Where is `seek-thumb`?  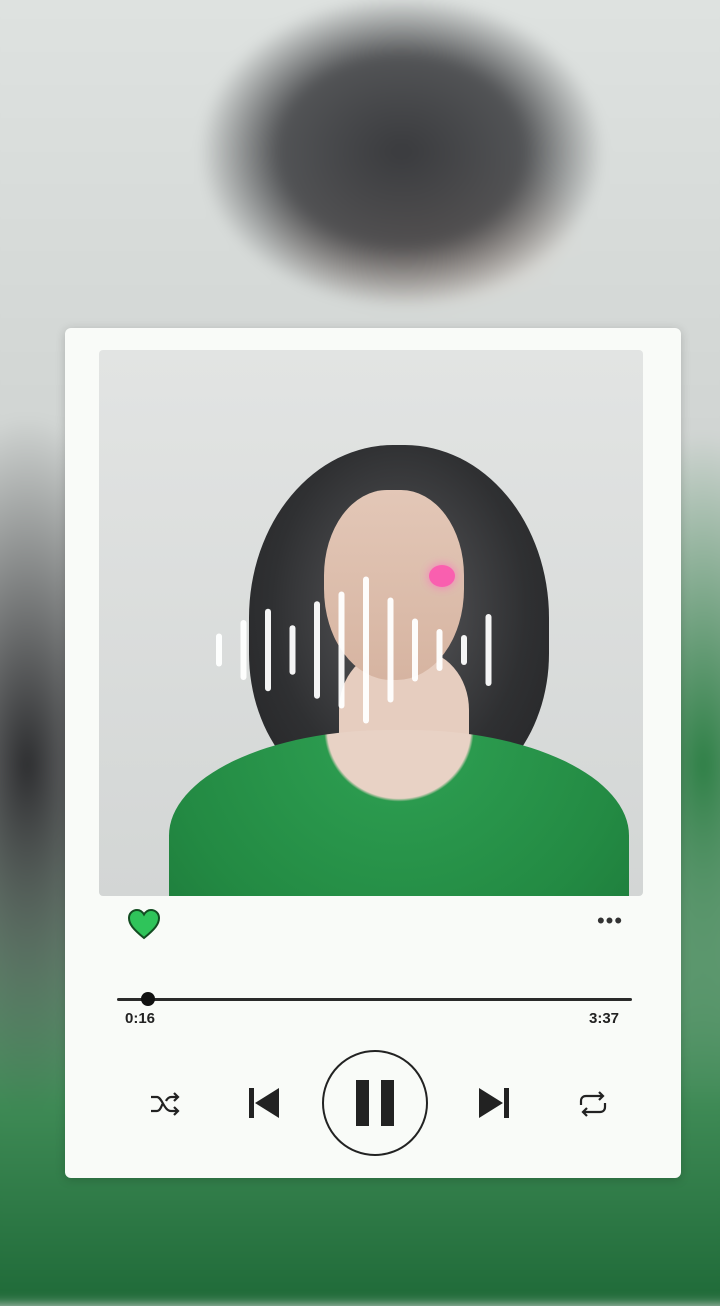 seek-thumb is located at coordinates (147, 999).